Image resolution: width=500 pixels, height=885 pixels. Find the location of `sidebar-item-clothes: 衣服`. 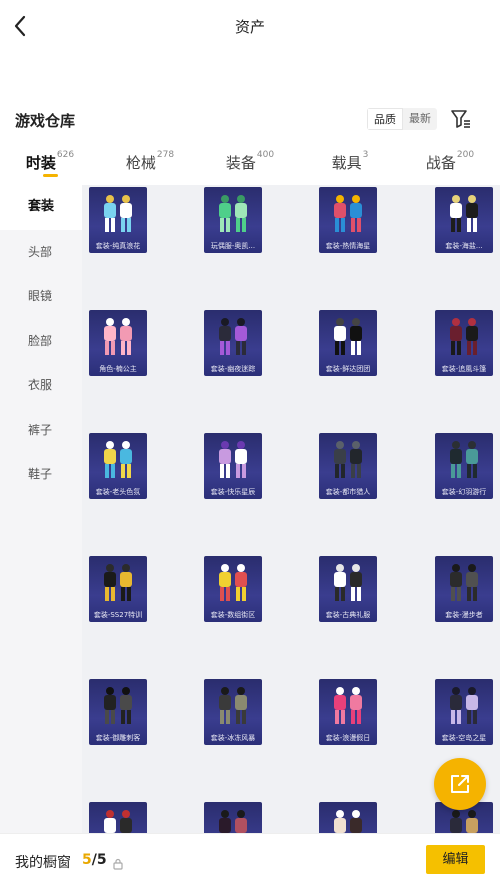

sidebar-item-clothes: 衣服 is located at coordinates (41, 385).